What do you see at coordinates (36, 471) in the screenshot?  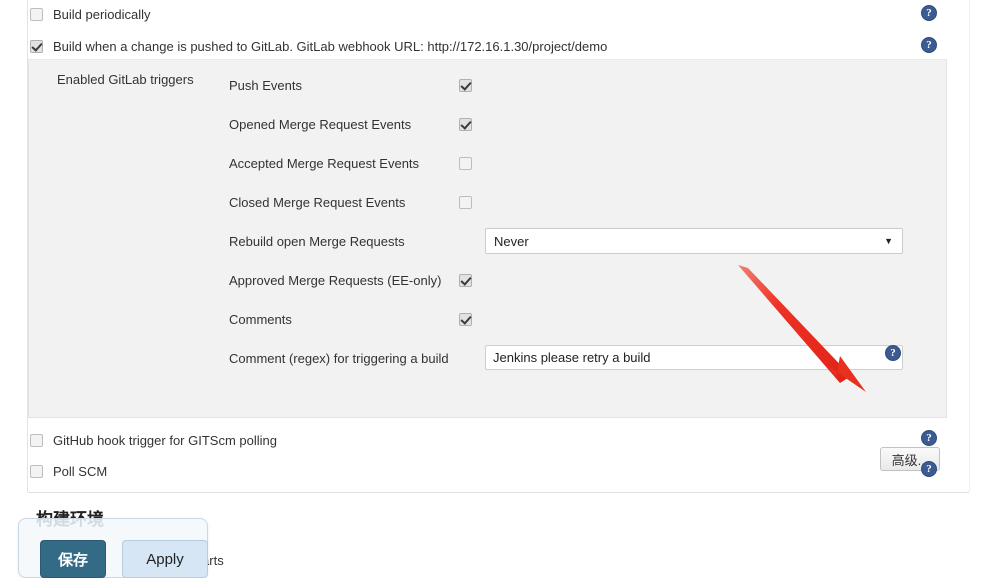 I see `poll-scm-checkbox` at bounding box center [36, 471].